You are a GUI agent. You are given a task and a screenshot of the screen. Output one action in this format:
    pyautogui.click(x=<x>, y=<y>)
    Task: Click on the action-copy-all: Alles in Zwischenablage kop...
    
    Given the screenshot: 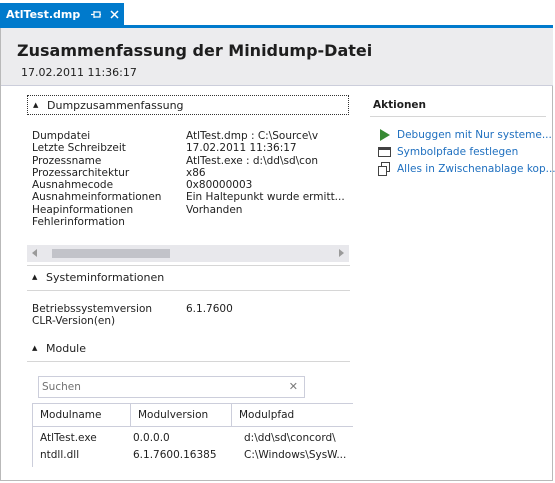 What is the action you would take?
    pyautogui.click(x=466, y=169)
    